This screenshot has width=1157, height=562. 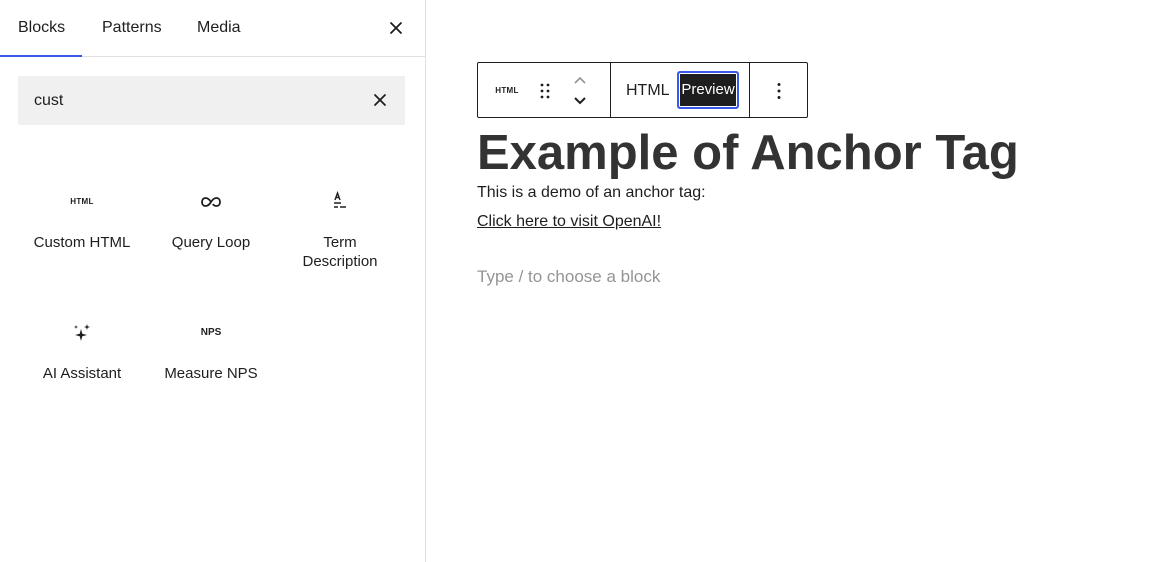 I want to click on move-up-button, so click(x=580, y=81).